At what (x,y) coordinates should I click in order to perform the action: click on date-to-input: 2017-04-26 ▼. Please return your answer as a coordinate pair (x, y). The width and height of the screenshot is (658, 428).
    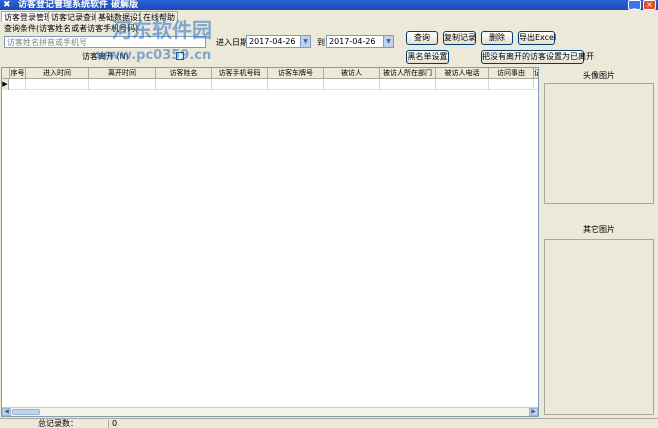
    Looking at the image, I should click on (360, 41).